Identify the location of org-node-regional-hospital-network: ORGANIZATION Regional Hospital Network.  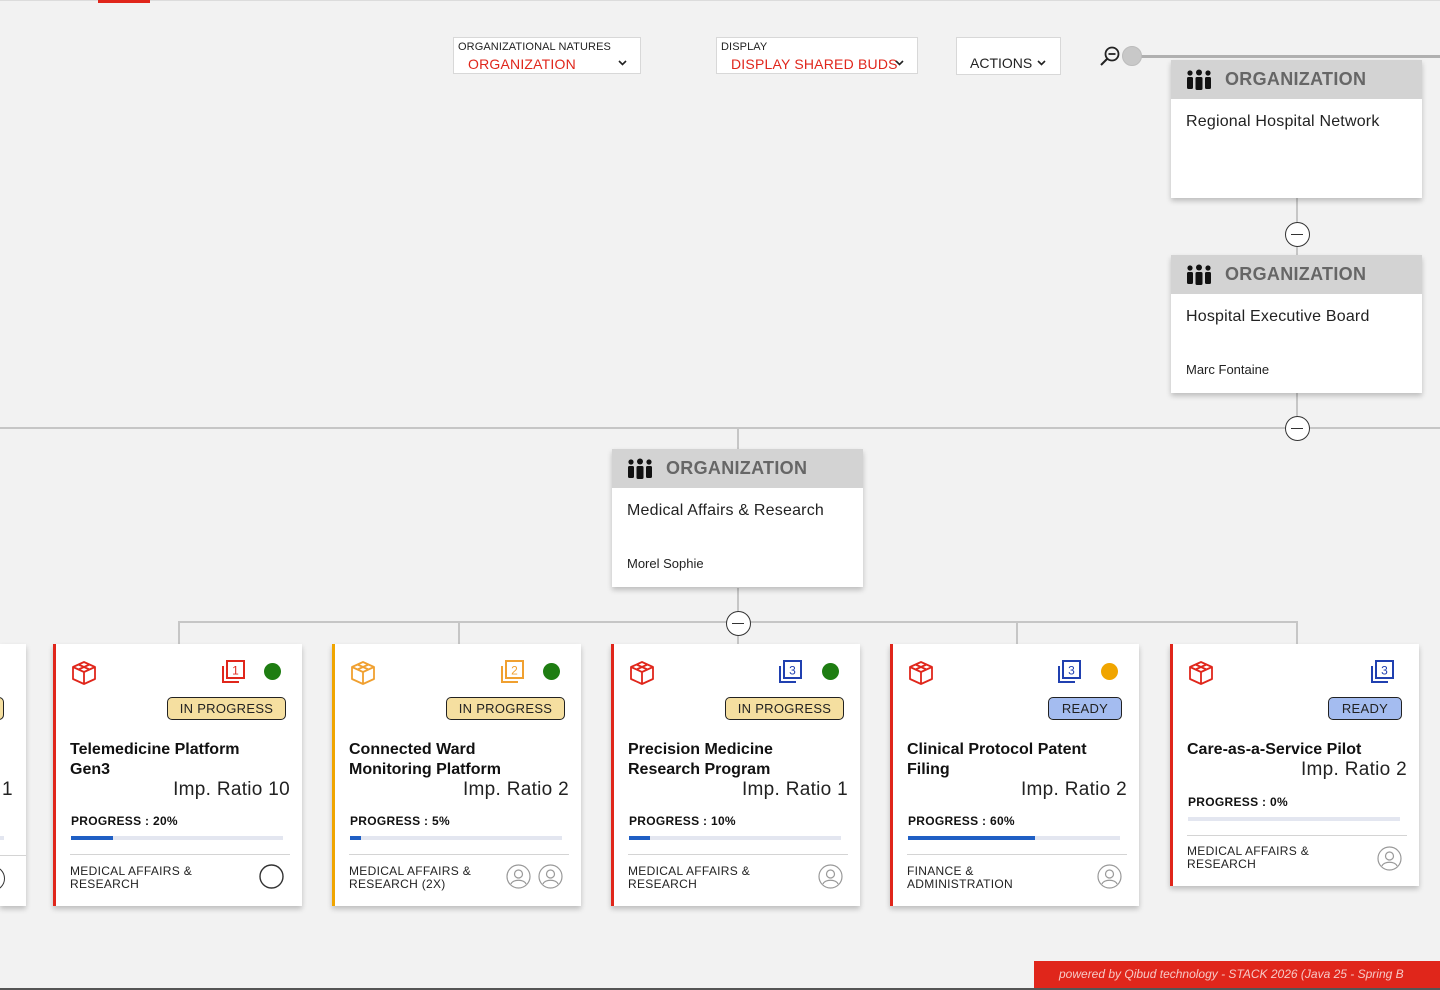
(1296, 129).